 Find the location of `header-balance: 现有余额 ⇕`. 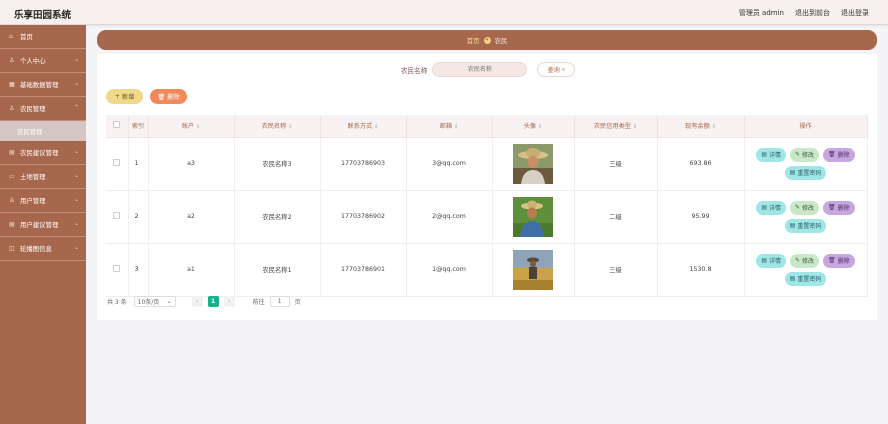

header-balance: 现有余额 ⇕ is located at coordinates (701, 126).